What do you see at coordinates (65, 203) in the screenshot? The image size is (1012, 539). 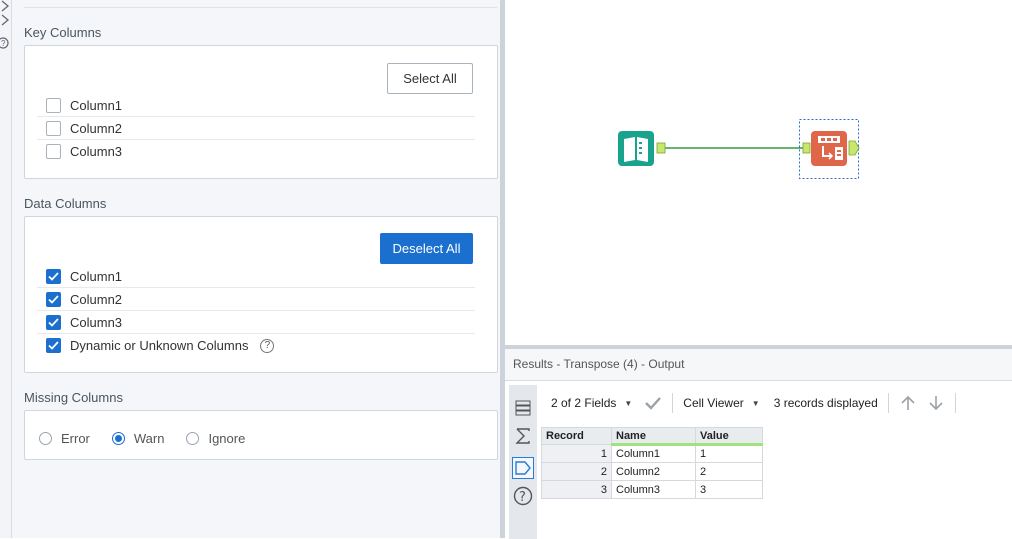 I see `data-columns-title: Data Columns` at bounding box center [65, 203].